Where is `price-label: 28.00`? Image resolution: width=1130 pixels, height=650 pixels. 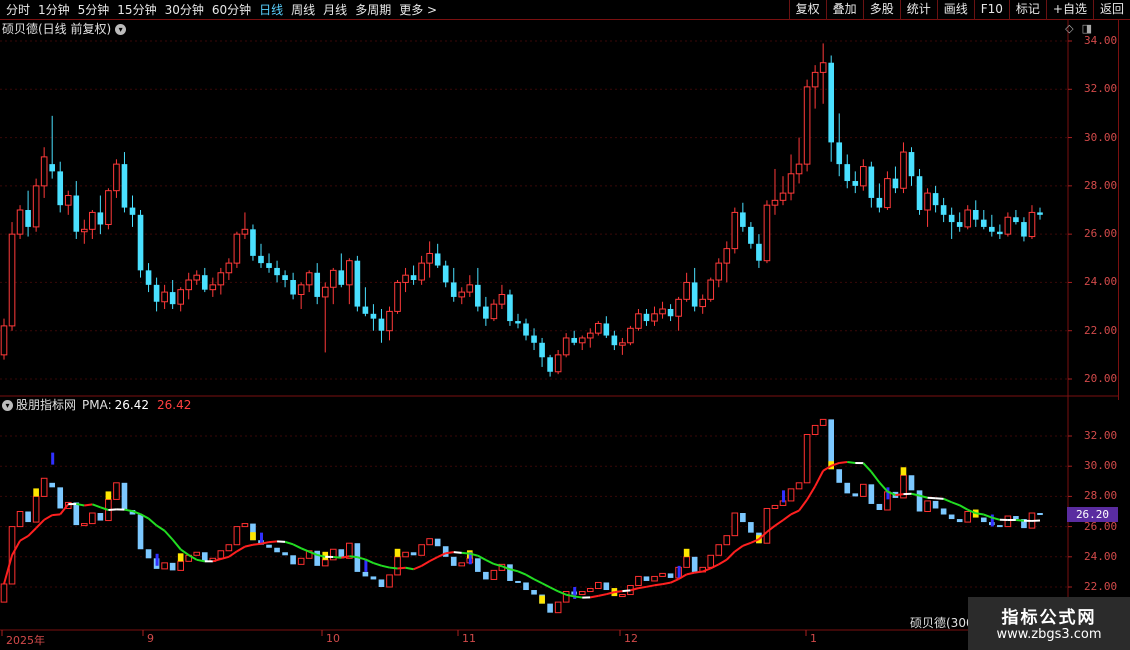
price-label: 28.00 is located at coordinates (1101, 496).